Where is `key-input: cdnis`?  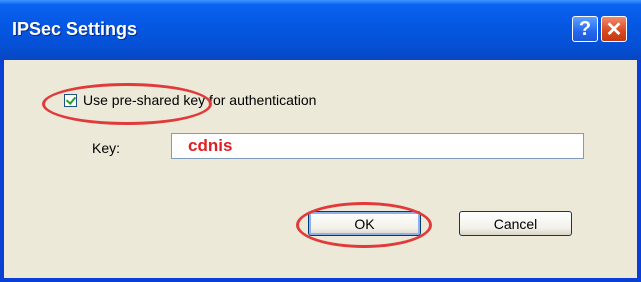
key-input: cdnis is located at coordinates (377, 146).